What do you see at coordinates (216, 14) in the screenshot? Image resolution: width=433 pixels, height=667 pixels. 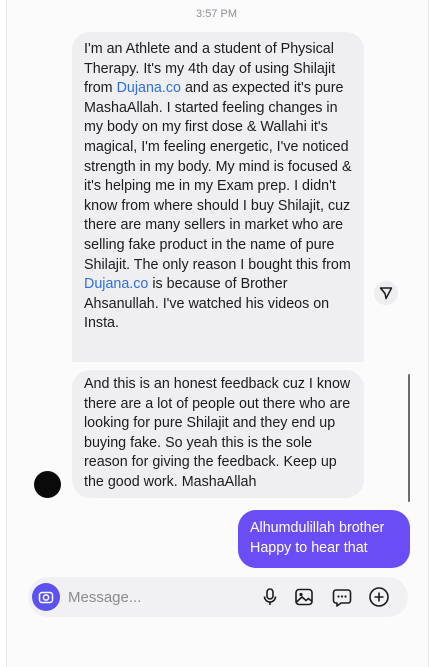 I see `message-timestamp: 3:57 PM` at bounding box center [216, 14].